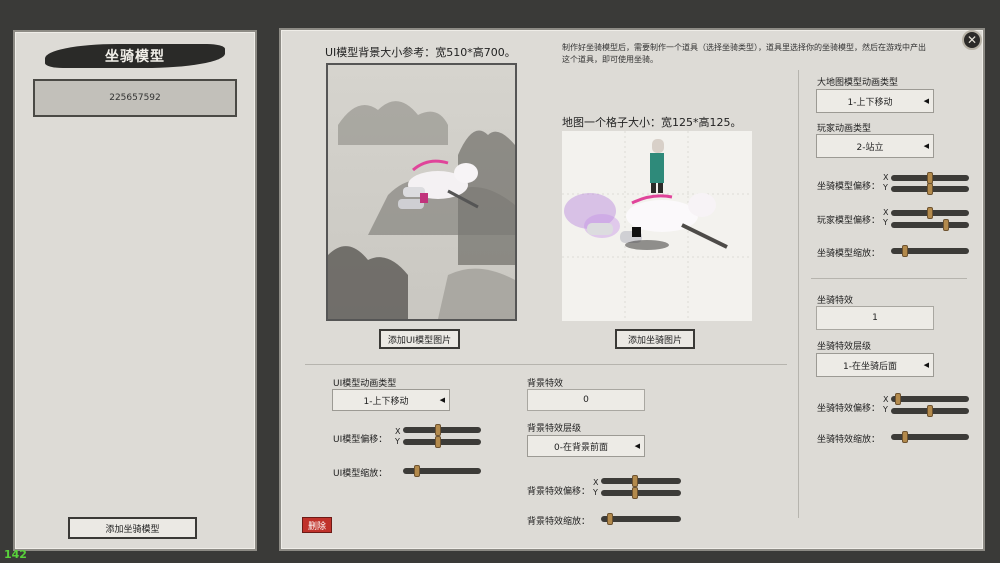 The width and height of the screenshot is (1000, 563). I want to click on mount-scale-slider, so click(930, 251).